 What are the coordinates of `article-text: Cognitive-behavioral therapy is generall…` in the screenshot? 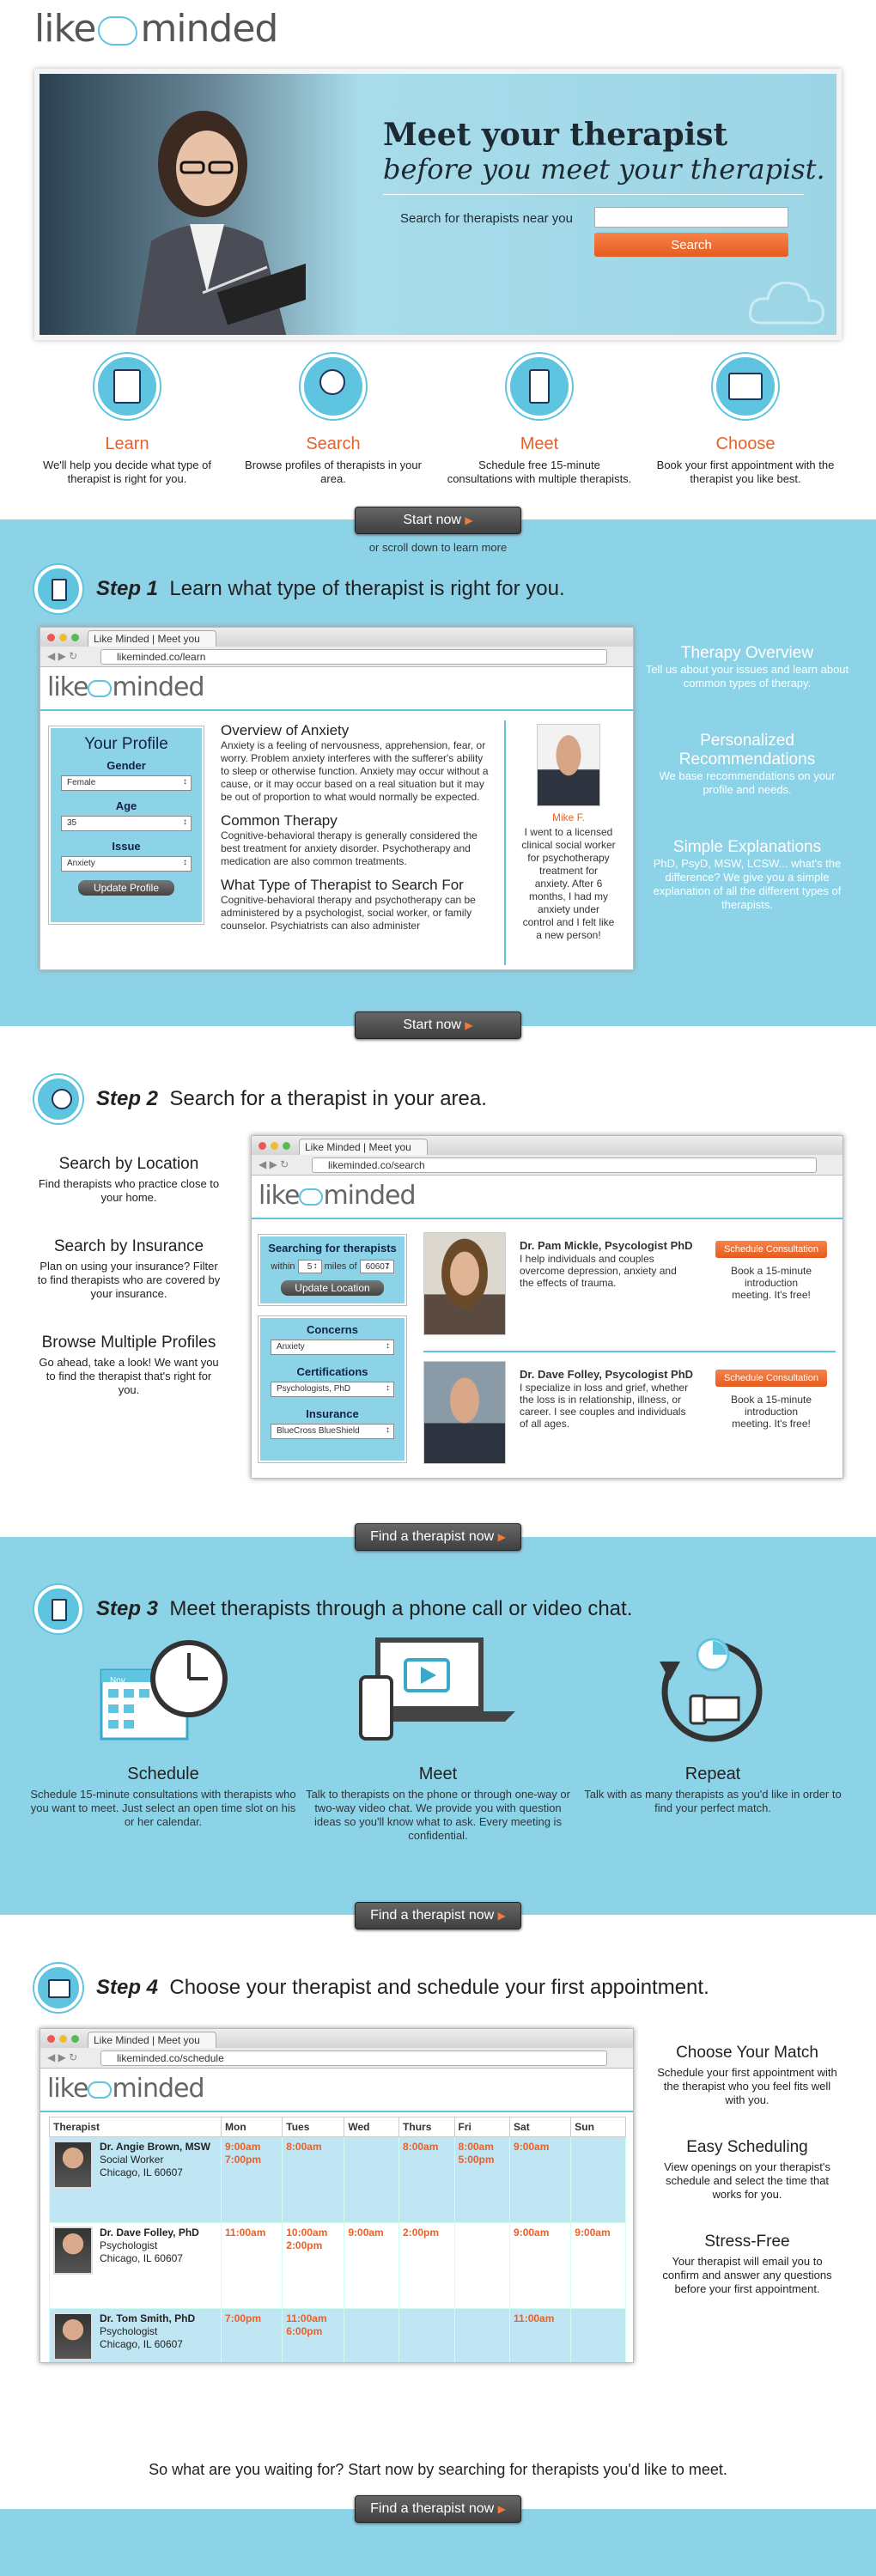 It's located at (349, 848).